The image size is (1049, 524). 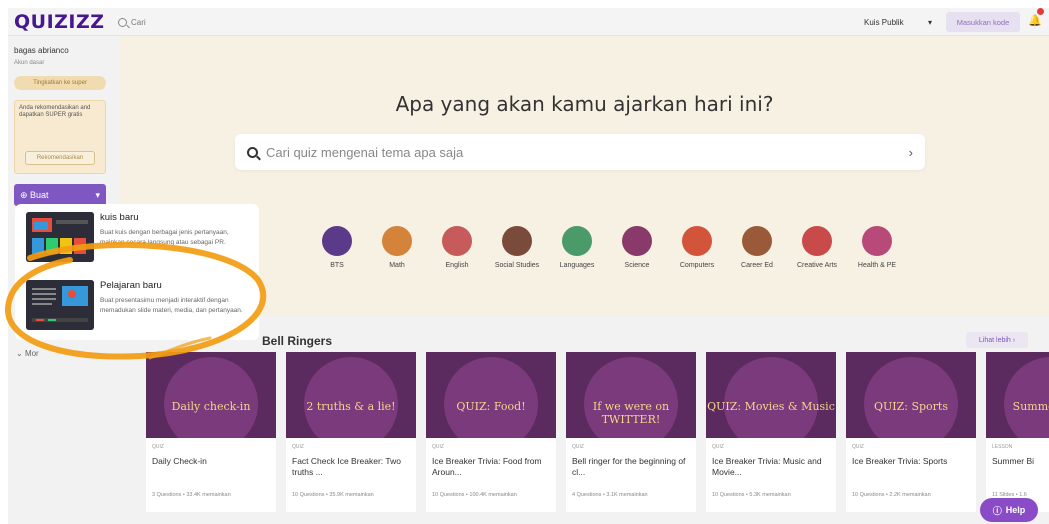 I want to click on menu-item-title: kuis baru, so click(x=119, y=217).